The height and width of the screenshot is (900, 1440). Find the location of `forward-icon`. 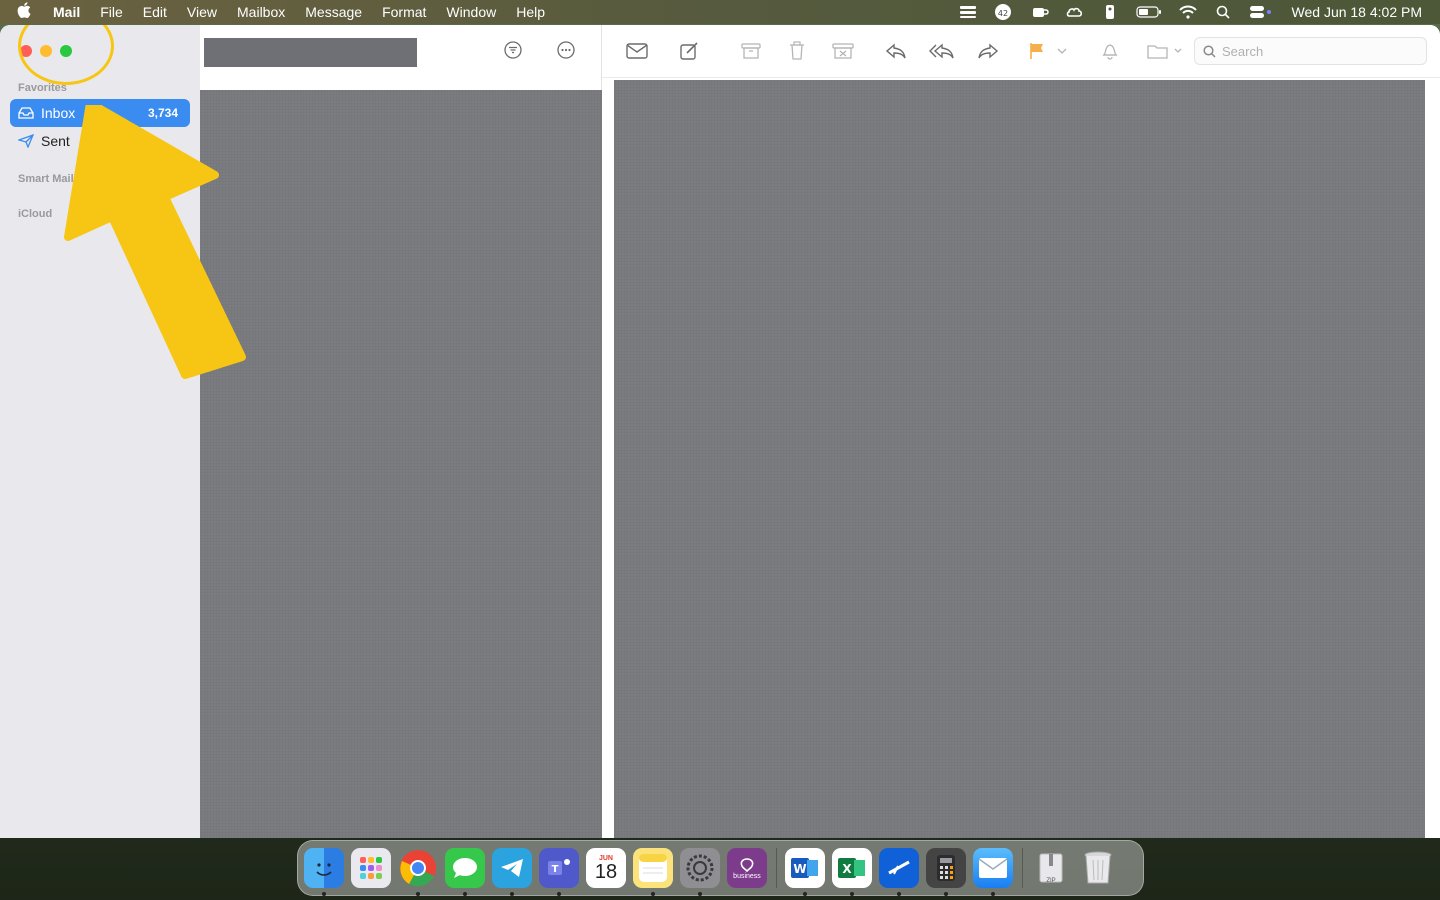

forward-icon is located at coordinates (988, 51).